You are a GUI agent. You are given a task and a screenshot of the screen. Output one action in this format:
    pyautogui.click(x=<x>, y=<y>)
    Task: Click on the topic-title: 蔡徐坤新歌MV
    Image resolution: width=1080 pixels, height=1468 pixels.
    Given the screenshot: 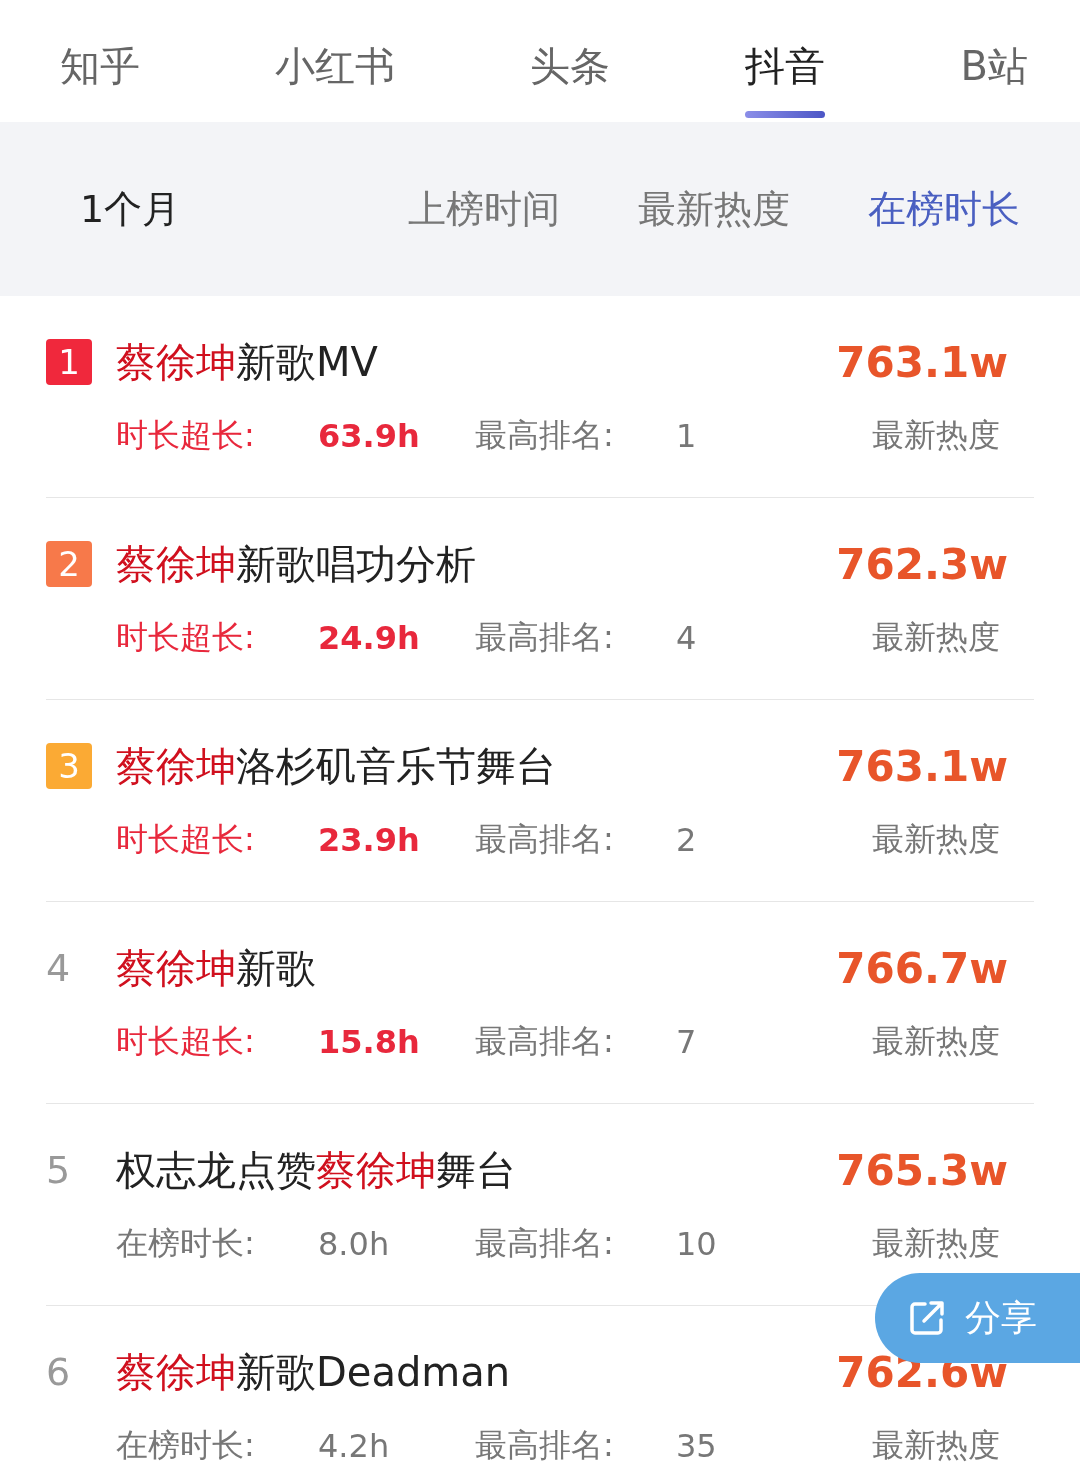 What is the action you would take?
    pyautogui.click(x=476, y=362)
    